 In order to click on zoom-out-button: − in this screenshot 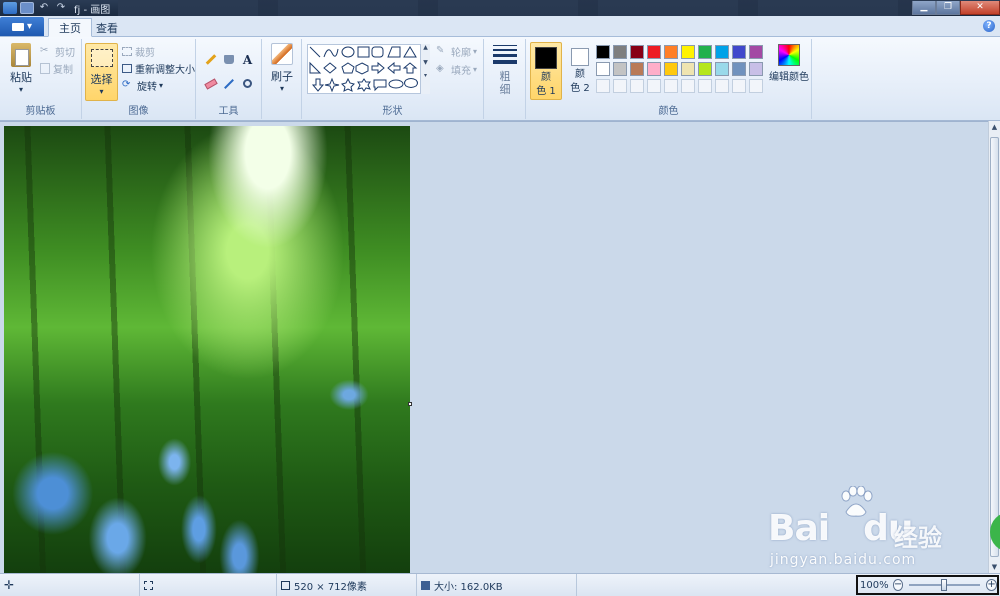, I will do `click(898, 585)`.